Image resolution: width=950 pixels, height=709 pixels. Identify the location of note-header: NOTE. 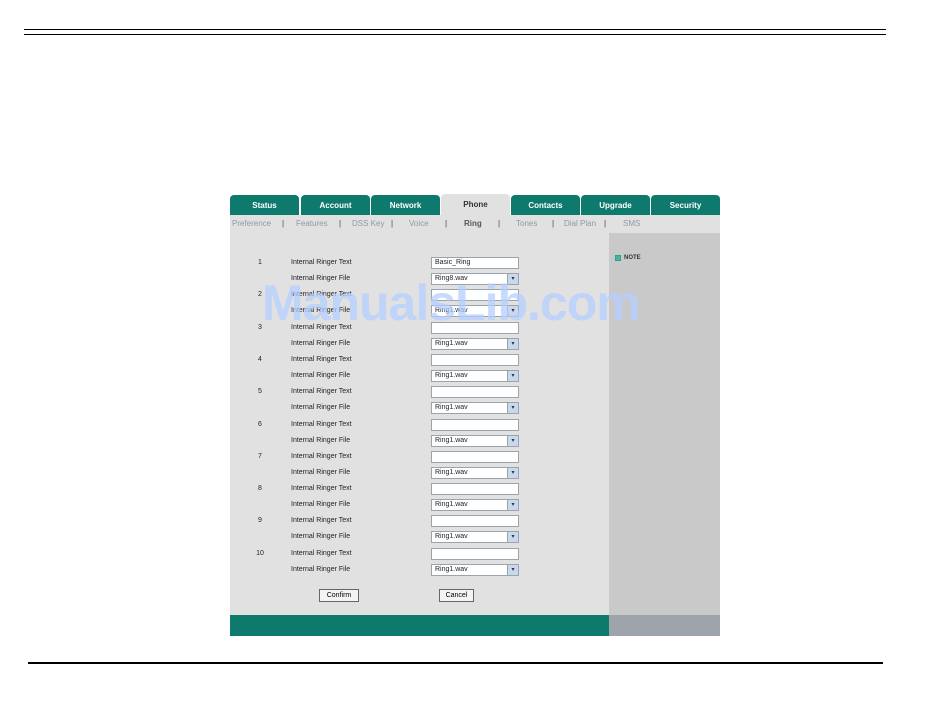
(628, 258).